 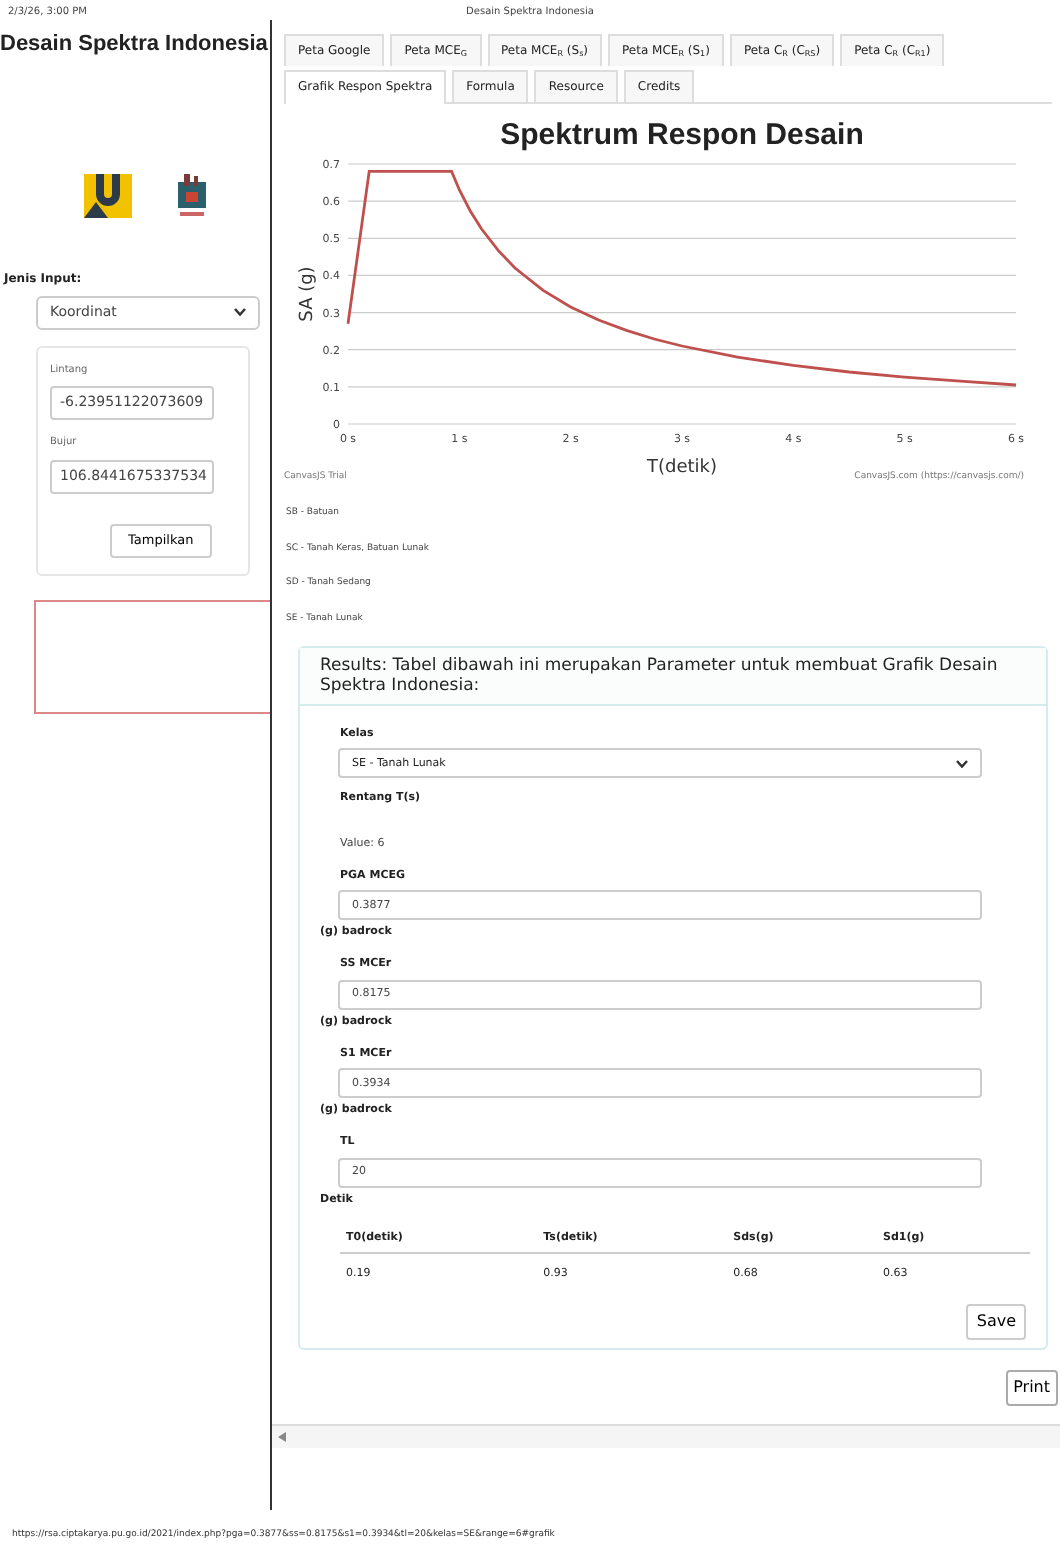 I want to click on x-axis-label: T(detik), so click(x=682, y=468).